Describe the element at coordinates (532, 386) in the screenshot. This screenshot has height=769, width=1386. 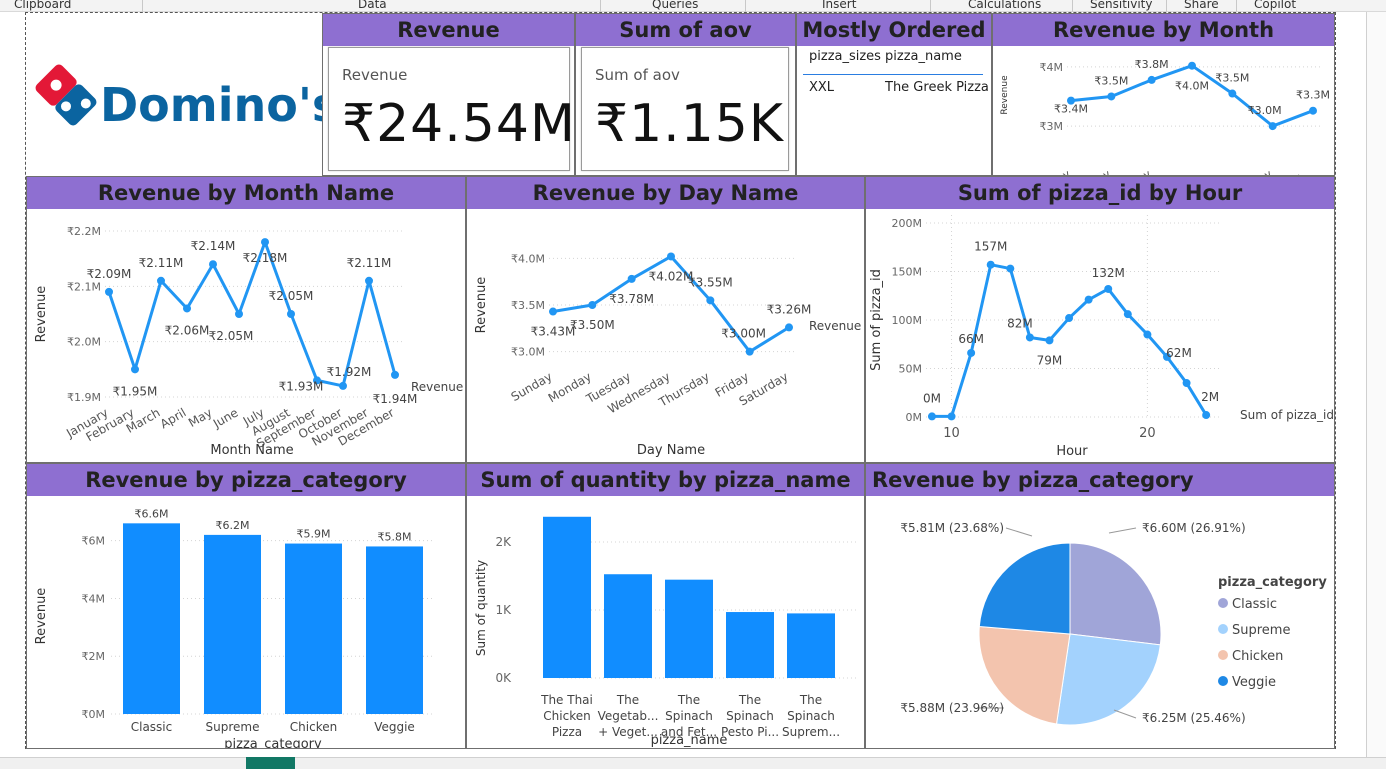
I see `x-tick-label: Sunday` at that location.